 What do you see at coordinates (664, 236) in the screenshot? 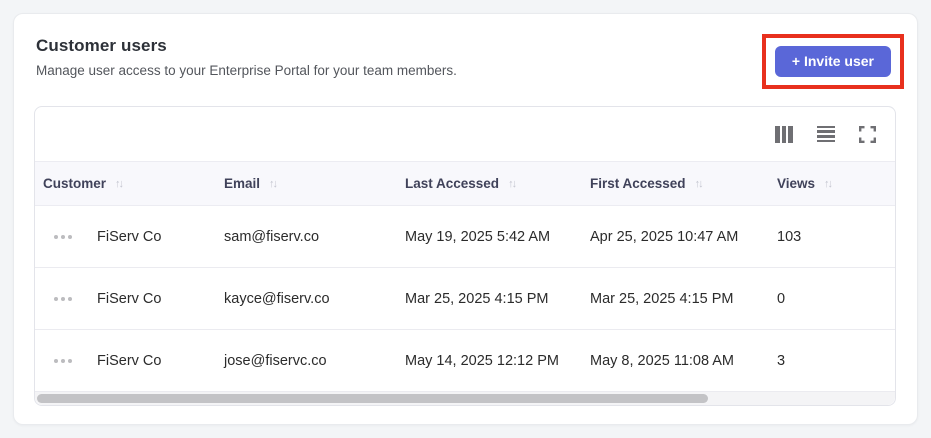
I see `cell-first-accessed: Apr 25, 2025 10:47 AM` at bounding box center [664, 236].